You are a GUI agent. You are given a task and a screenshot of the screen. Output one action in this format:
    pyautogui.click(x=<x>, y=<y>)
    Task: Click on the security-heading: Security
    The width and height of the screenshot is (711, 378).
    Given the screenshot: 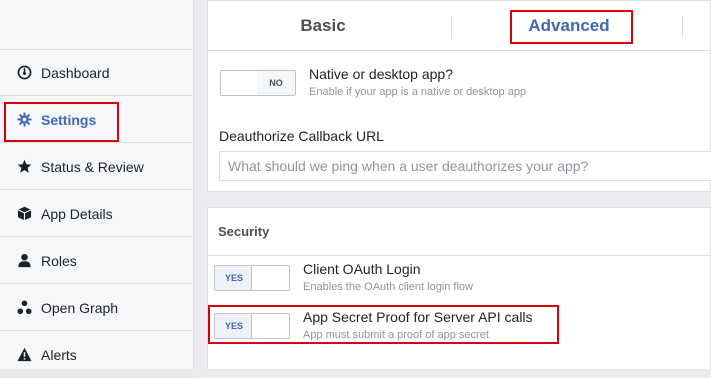 What is the action you would take?
    pyautogui.click(x=459, y=232)
    